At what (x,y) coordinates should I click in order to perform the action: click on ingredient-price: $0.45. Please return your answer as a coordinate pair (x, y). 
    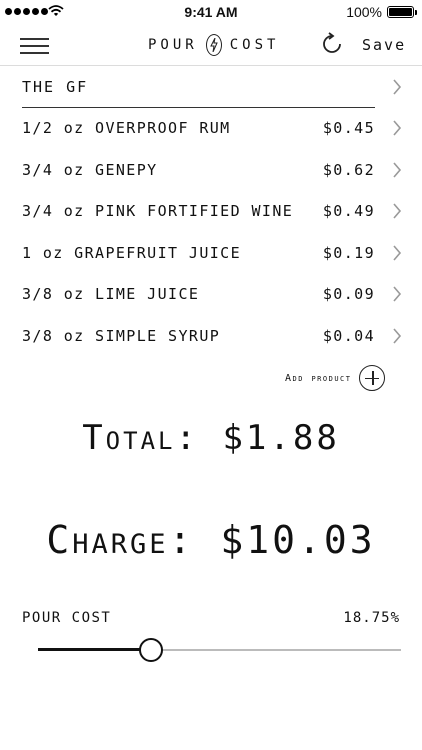
    Looking at the image, I should click on (348, 128).